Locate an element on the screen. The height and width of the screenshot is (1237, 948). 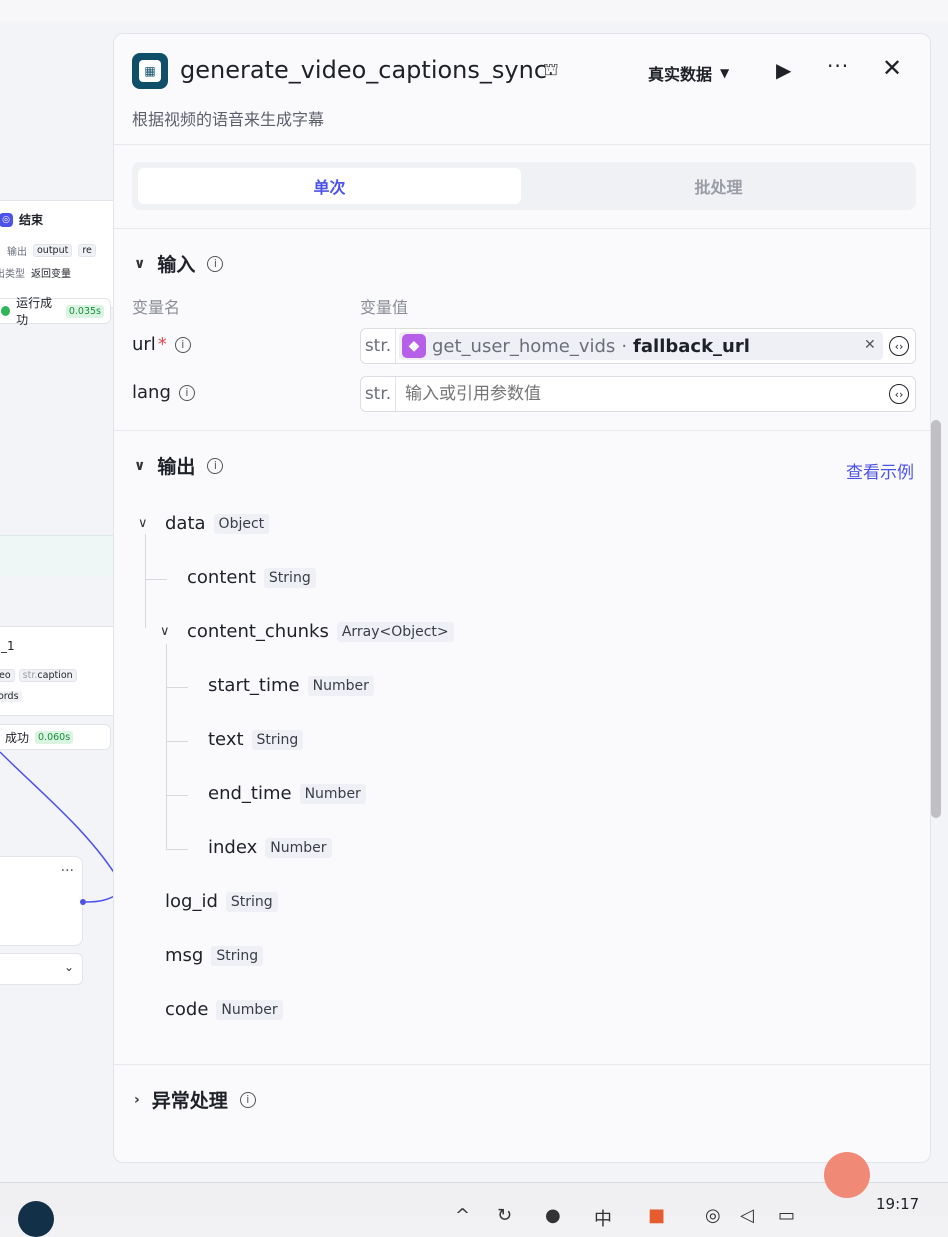
node-select: ⌄ is located at coordinates (41, 969).